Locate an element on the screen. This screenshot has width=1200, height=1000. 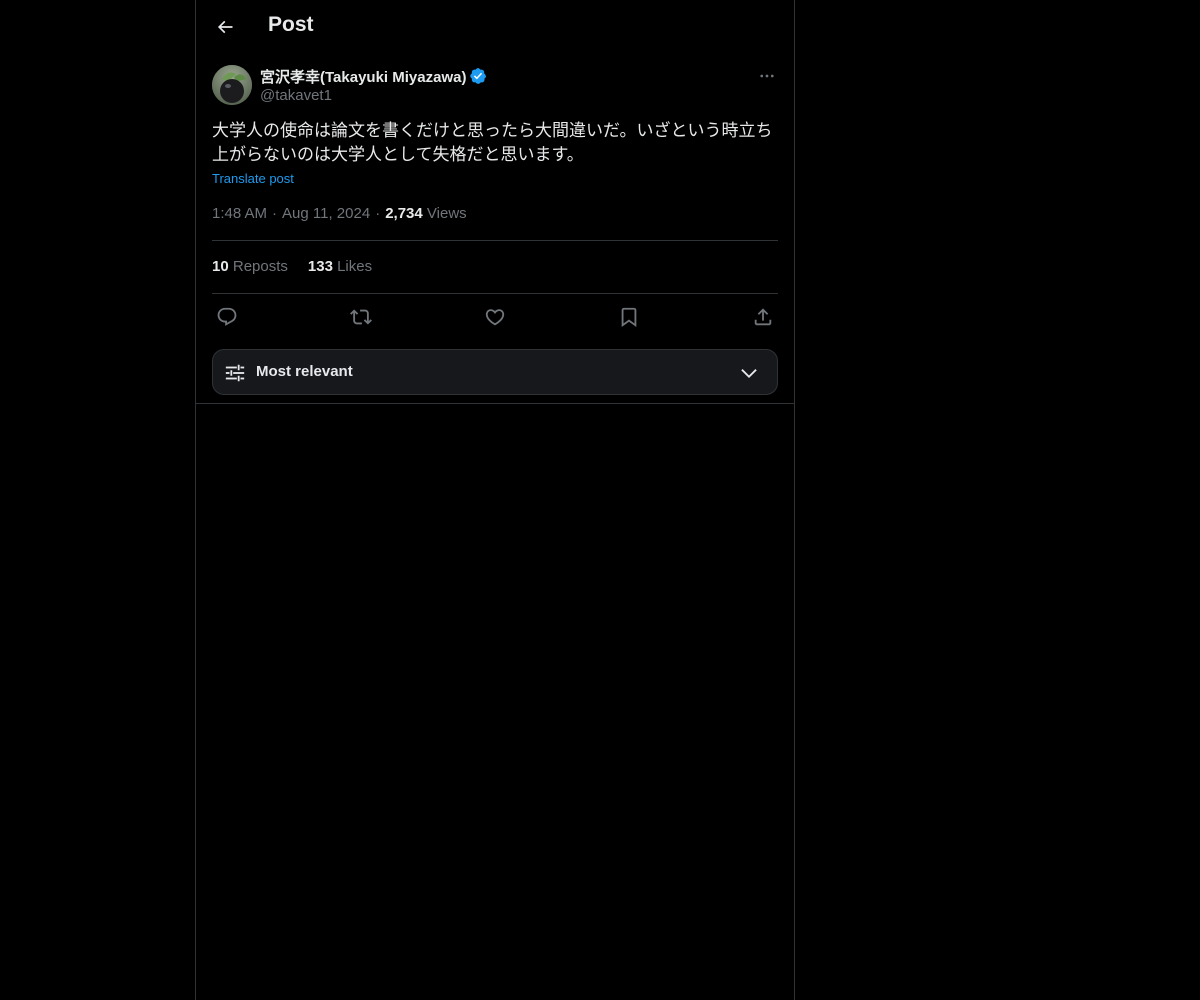
heart-icon is located at coordinates (495, 317).